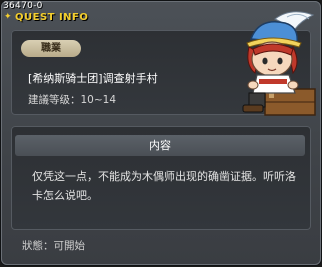  What do you see at coordinates (160, 145) in the screenshot?
I see `content-header: 内容` at bounding box center [160, 145].